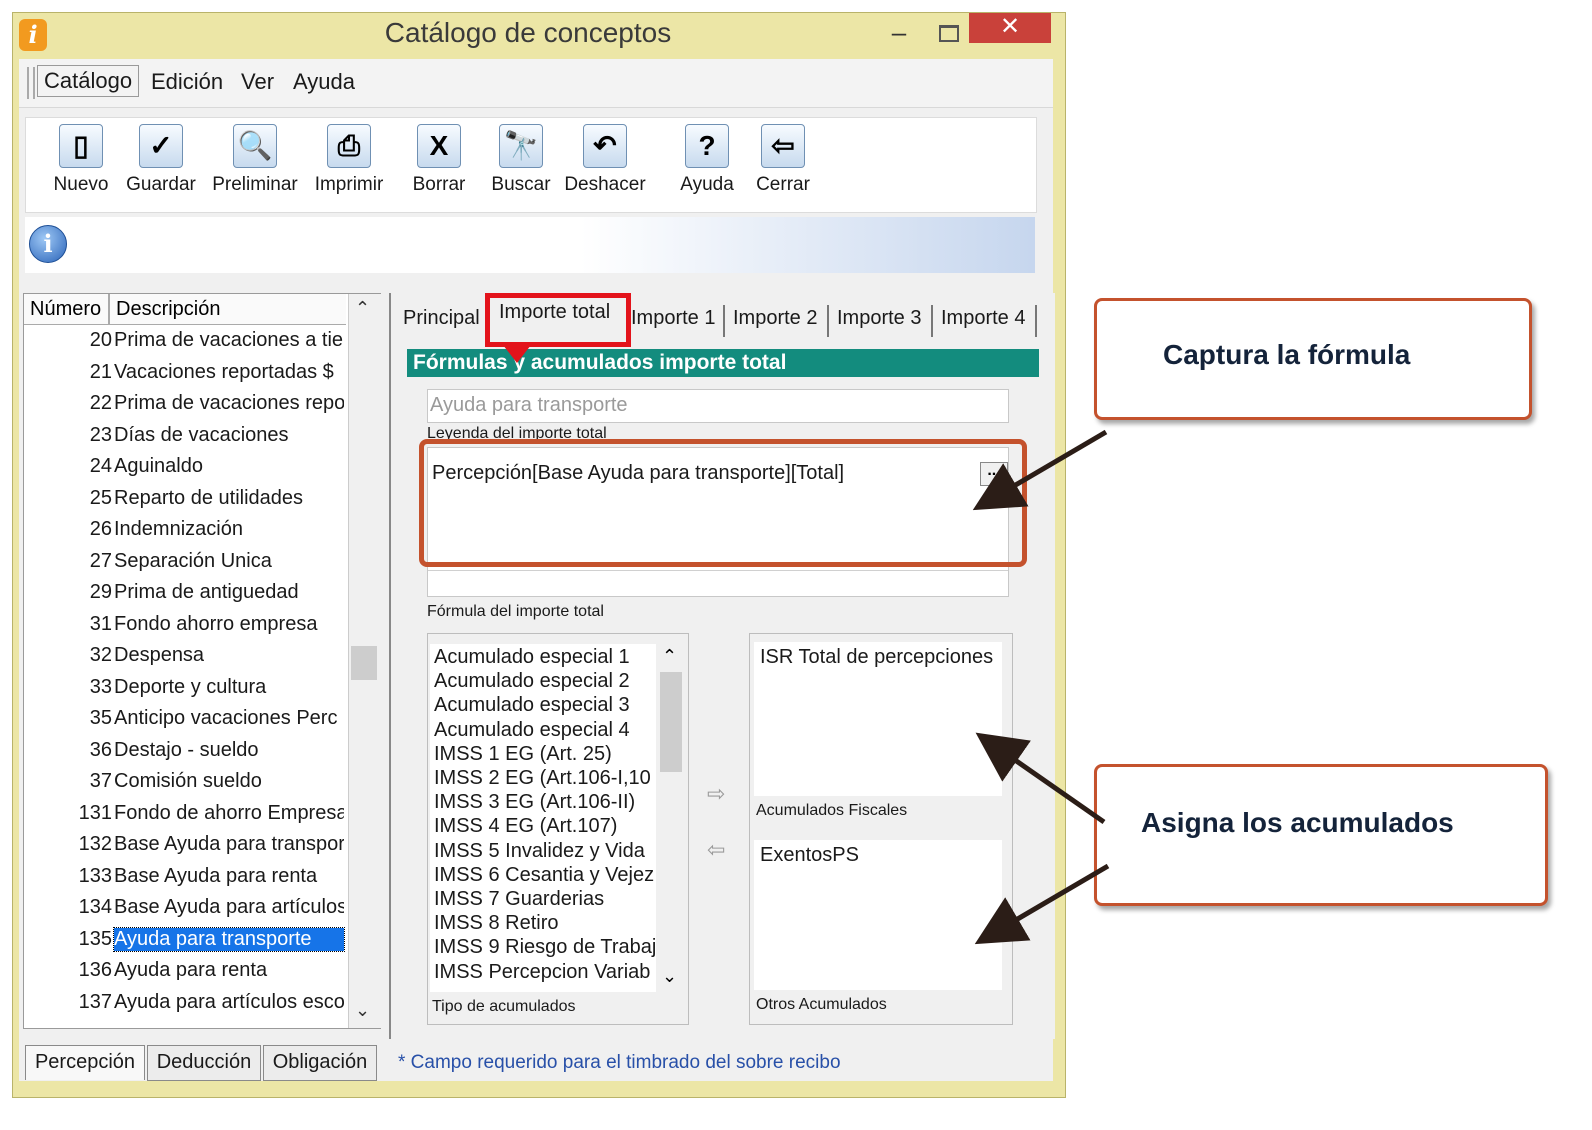 The width and height of the screenshot is (1592, 1130). I want to click on row-description: Destajo - sueldo, so click(186, 749).